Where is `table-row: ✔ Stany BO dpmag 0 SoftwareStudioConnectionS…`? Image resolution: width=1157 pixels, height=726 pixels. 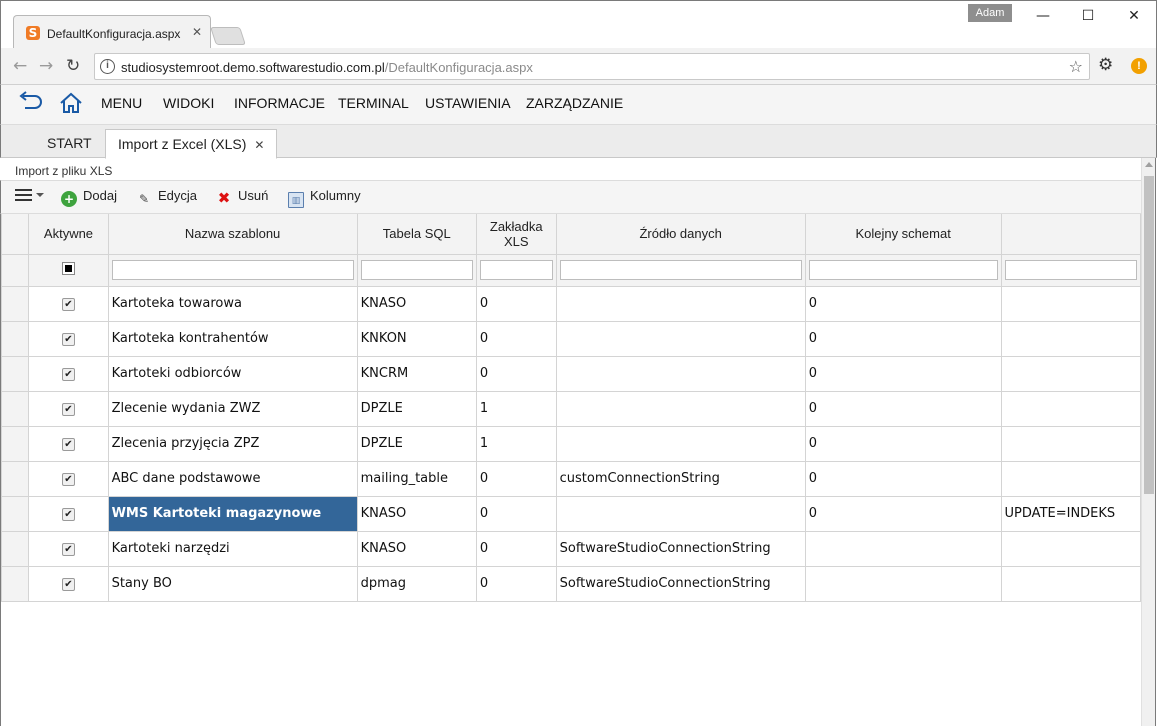
table-row: ✔ Stany BO dpmag 0 SoftwareStudioConnectionS… is located at coordinates (571, 583).